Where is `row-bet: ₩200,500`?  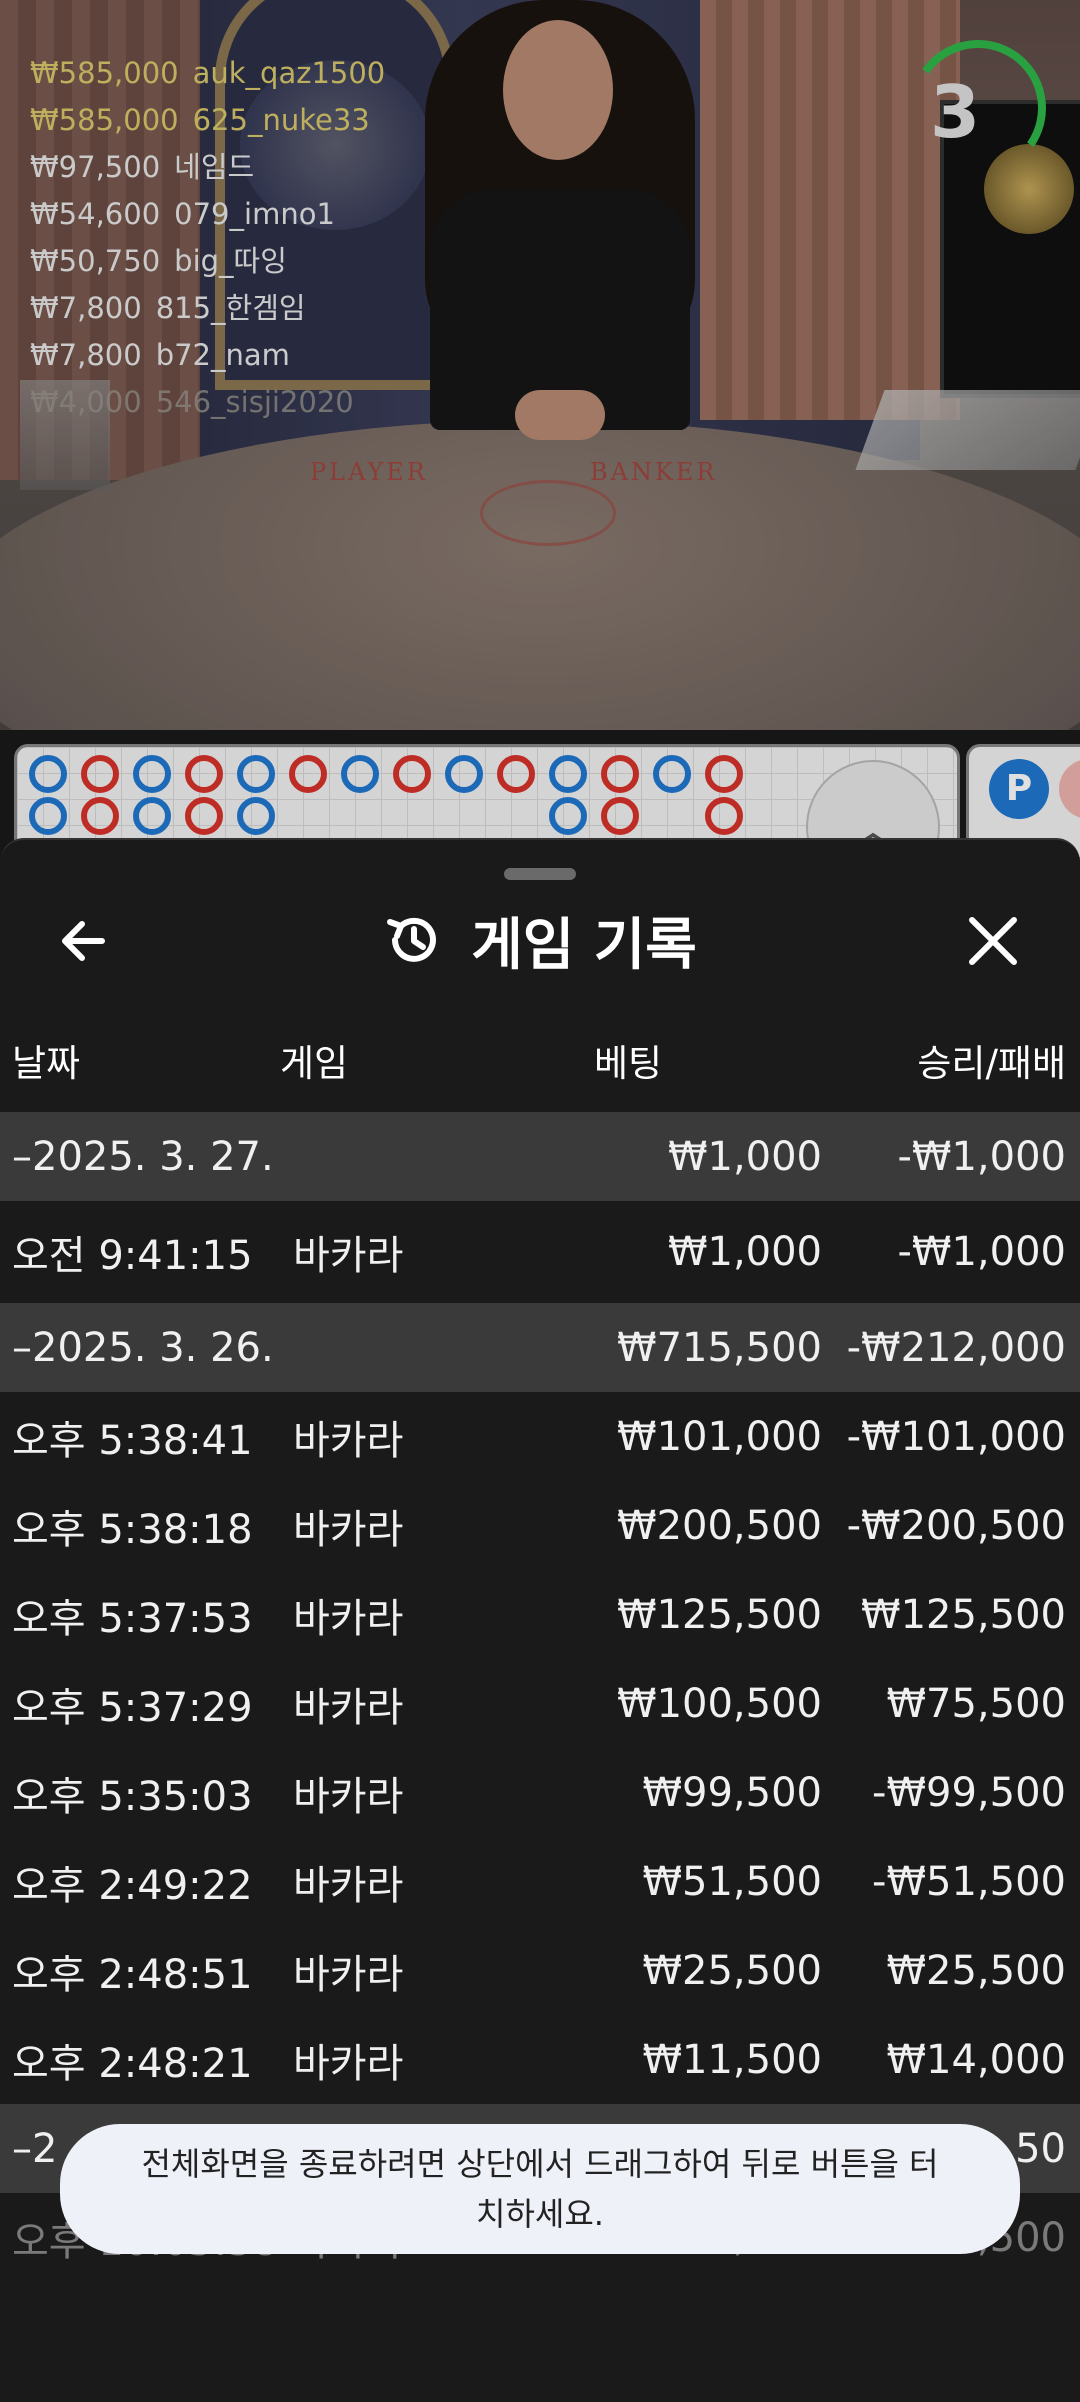 row-bet: ₩200,500 is located at coordinates (719, 1525).